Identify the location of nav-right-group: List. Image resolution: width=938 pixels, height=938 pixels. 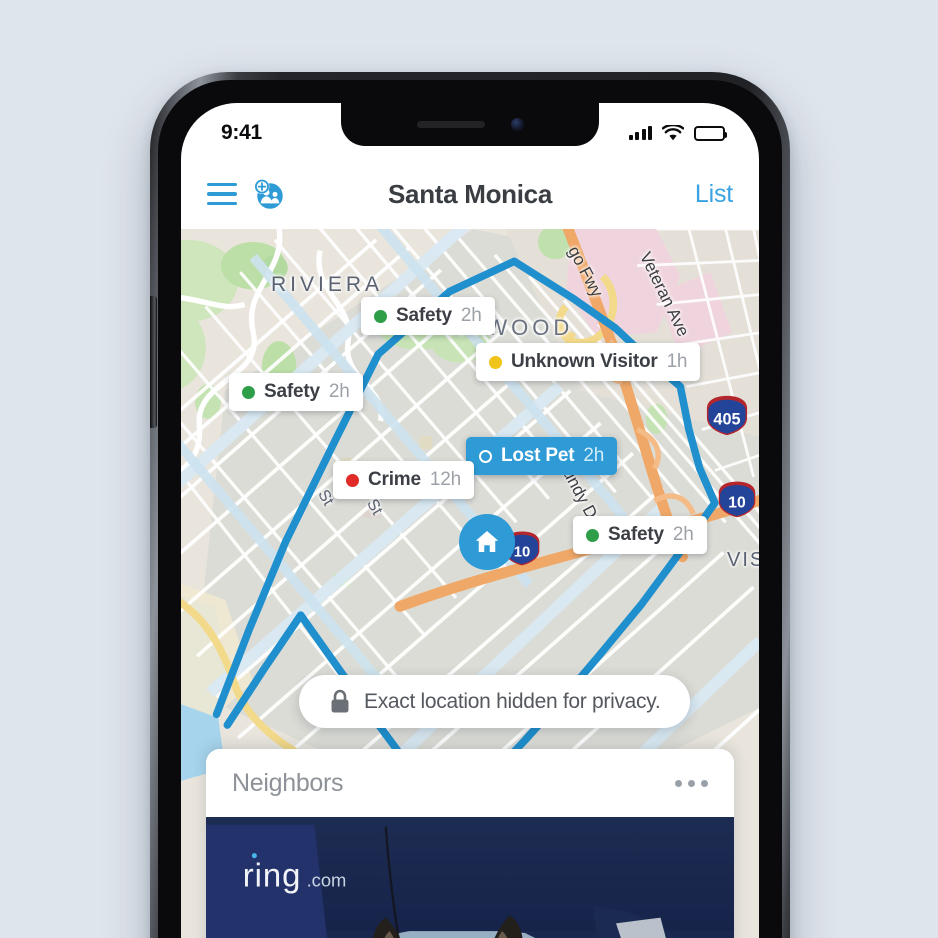
(714, 194).